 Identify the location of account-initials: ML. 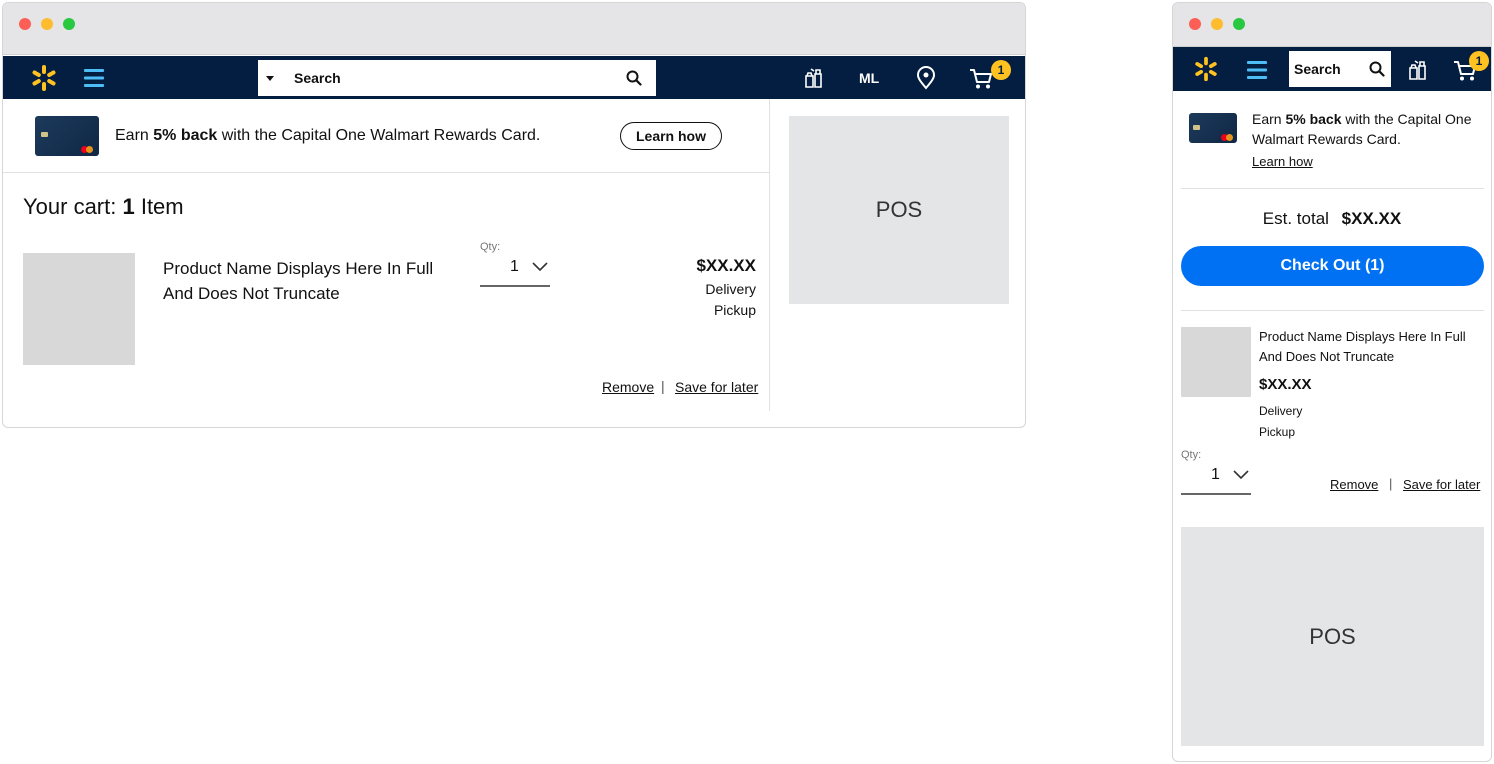
(869, 78).